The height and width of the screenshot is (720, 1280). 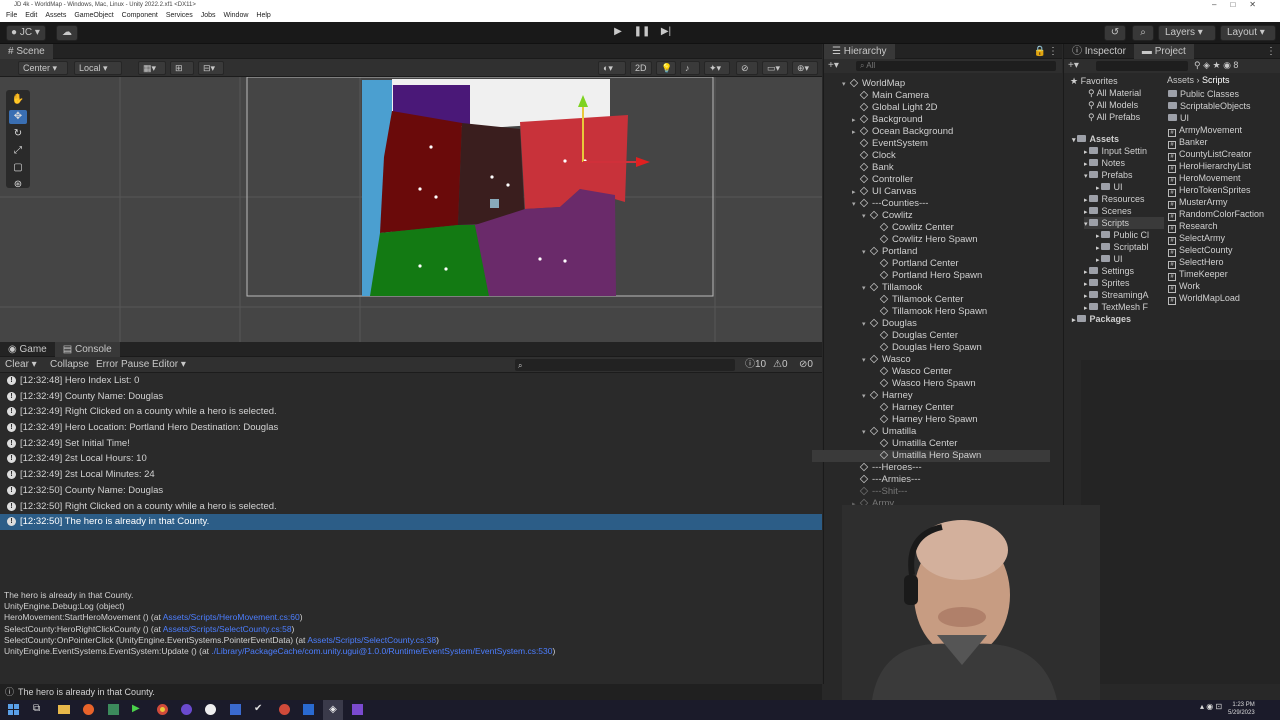 What do you see at coordinates (227, 629) in the screenshot?
I see `stack-trace-link: Assets/Scripts/SelectCounty.cs:58` at bounding box center [227, 629].